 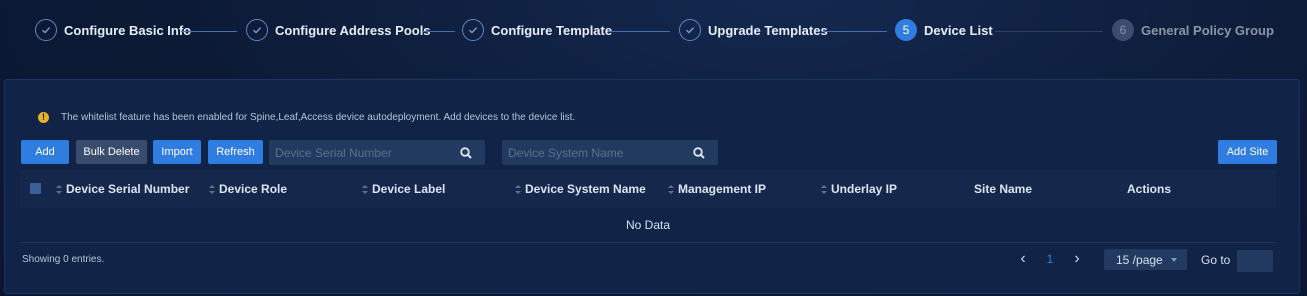 I want to click on step-label: Configure Basic Info, so click(x=128, y=30).